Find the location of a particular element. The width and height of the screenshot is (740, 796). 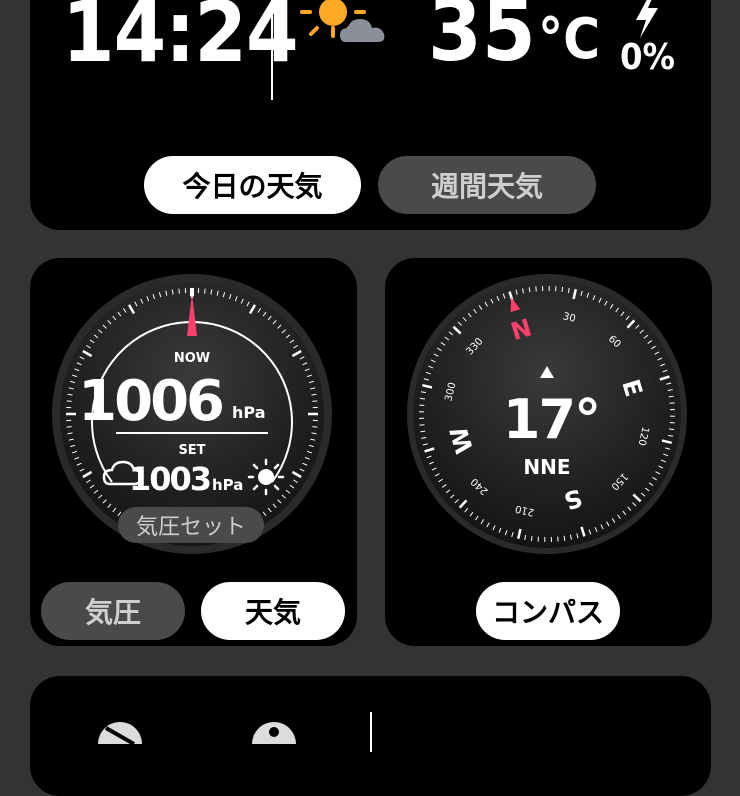

compass-heading-value: 17° is located at coordinates (551, 419).